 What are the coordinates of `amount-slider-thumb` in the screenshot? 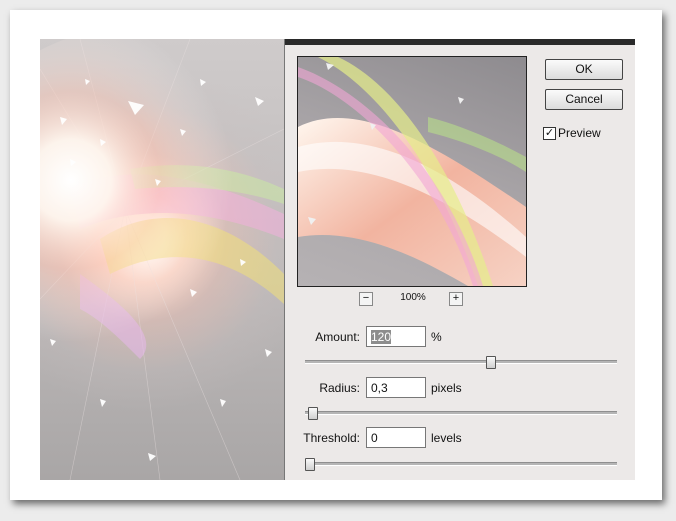 It's located at (491, 362).